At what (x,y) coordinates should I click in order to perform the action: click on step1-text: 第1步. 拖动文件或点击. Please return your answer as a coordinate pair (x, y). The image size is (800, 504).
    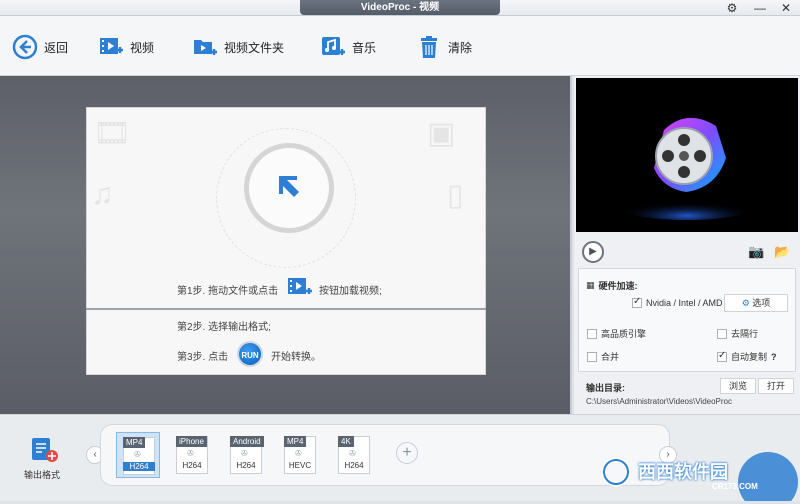
    Looking at the image, I should click on (228, 291).